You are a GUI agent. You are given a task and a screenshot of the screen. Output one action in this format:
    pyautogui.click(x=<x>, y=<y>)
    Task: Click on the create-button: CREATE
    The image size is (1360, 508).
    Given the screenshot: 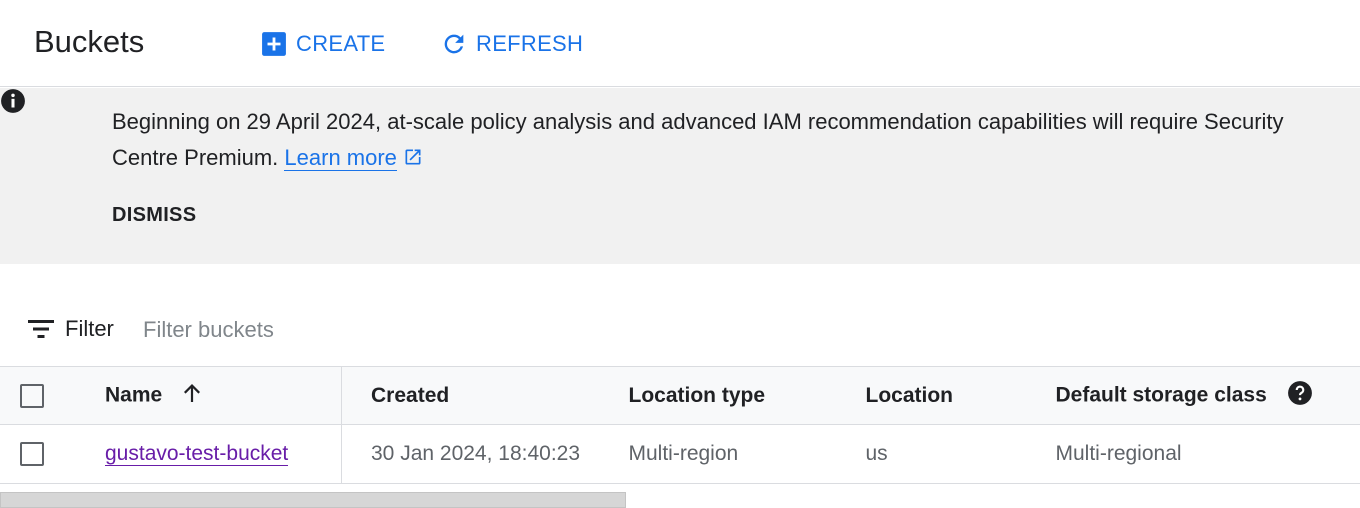 What is the action you would take?
    pyautogui.click(x=322, y=44)
    